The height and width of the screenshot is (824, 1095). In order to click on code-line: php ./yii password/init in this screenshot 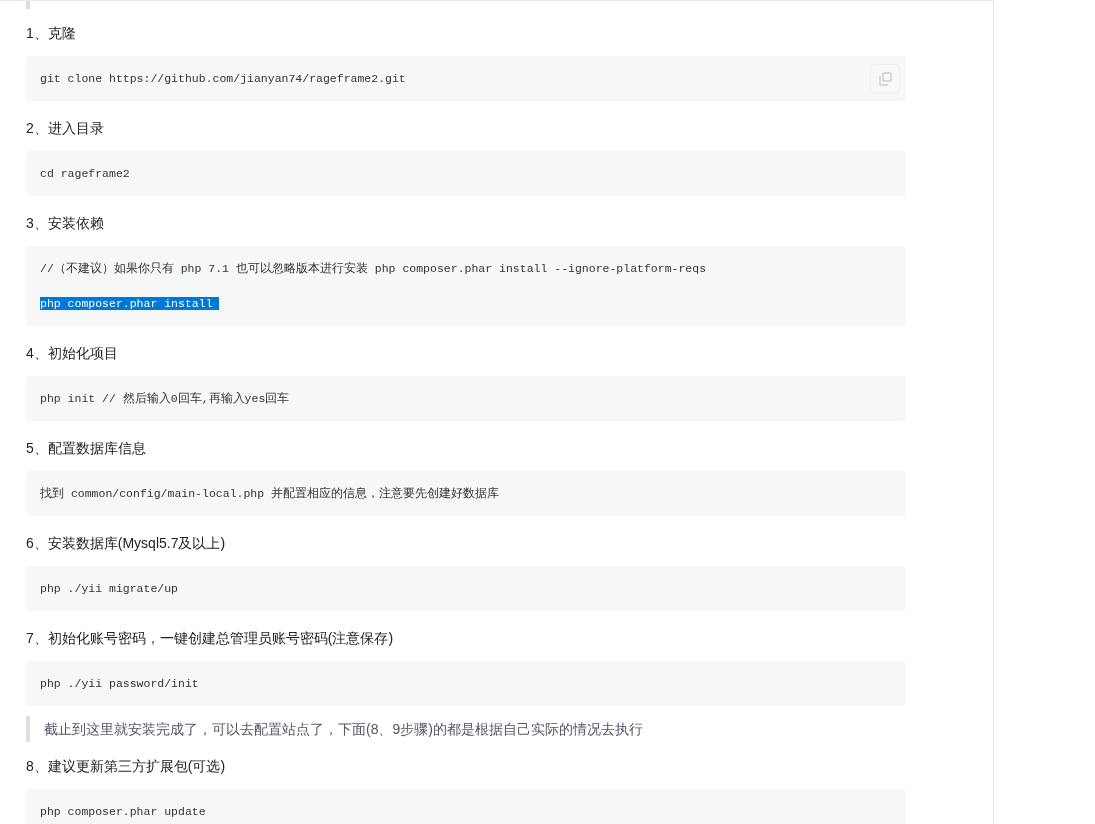, I will do `click(119, 683)`.